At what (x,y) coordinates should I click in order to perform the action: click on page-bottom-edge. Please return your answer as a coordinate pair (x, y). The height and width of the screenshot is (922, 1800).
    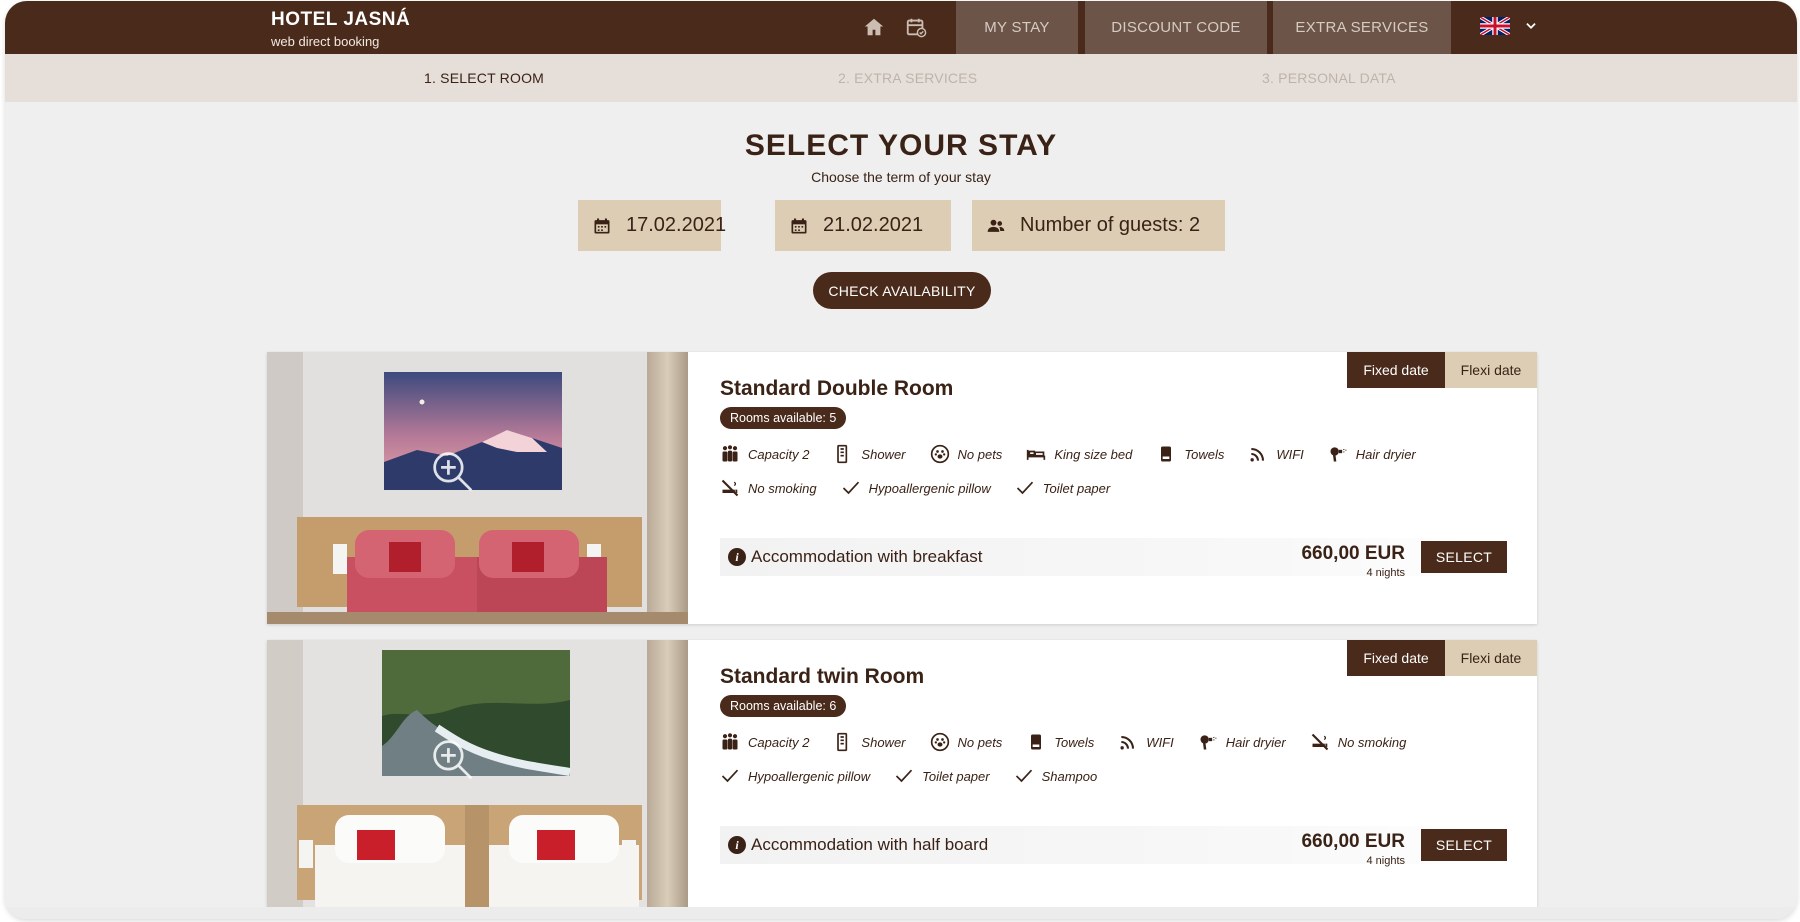
    Looking at the image, I should click on (901, 913).